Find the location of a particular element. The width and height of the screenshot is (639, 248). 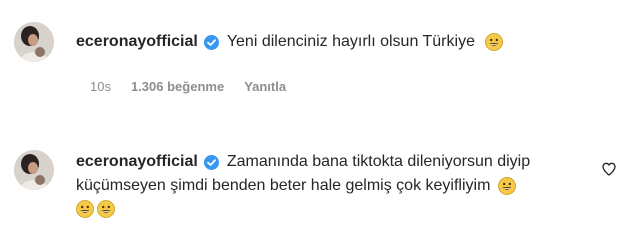

likes-count: 1.306 beğenme is located at coordinates (177, 86).